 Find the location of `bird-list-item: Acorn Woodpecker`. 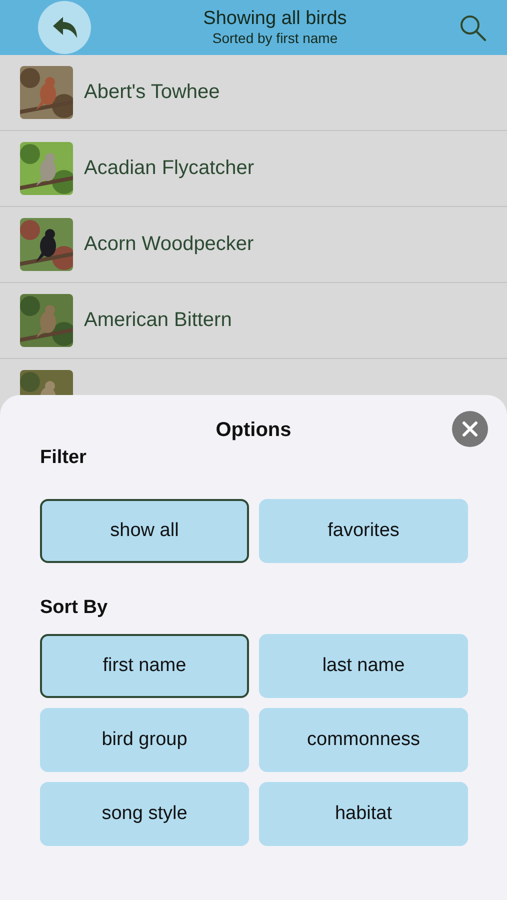

bird-list-item: Acorn Woodpecker is located at coordinates (253, 245).